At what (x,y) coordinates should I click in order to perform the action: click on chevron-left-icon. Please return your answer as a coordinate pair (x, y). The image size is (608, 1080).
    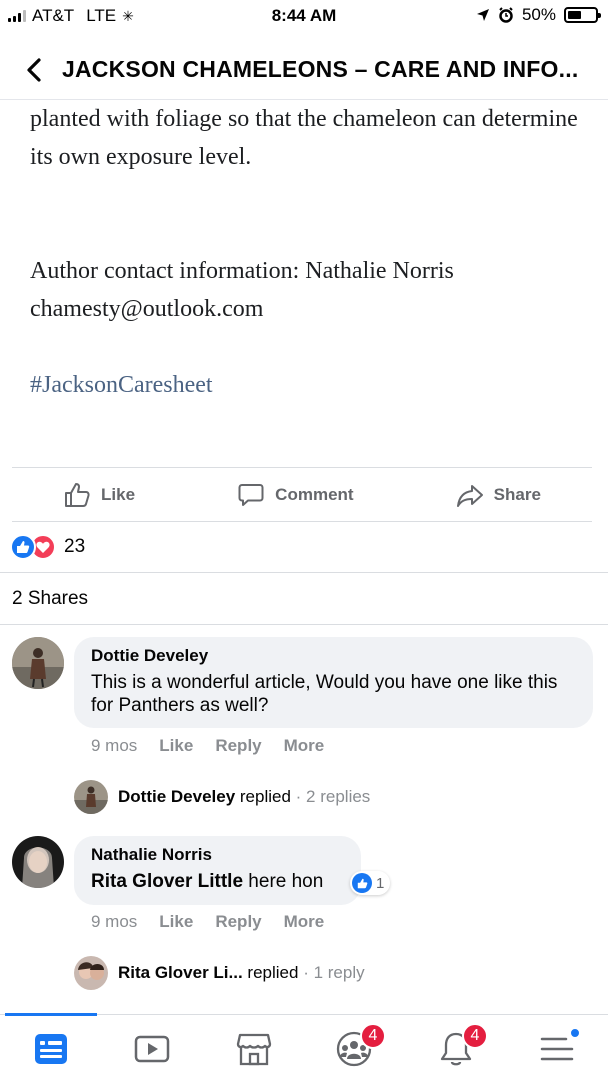
    Looking at the image, I should click on (34, 69).